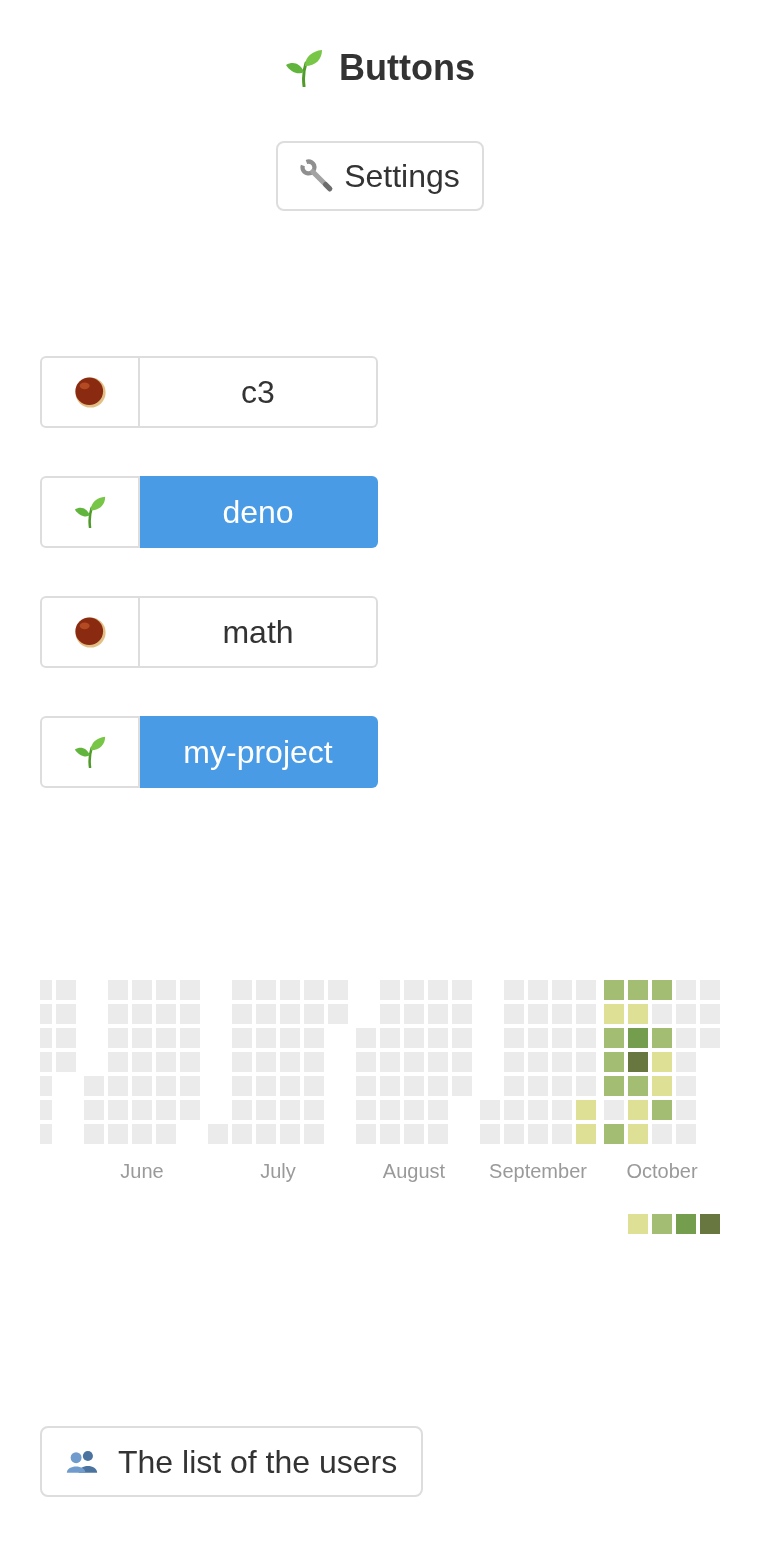 This screenshot has width=760, height=1564. Describe the element at coordinates (317, 176) in the screenshot. I see `wrench-icon` at that location.